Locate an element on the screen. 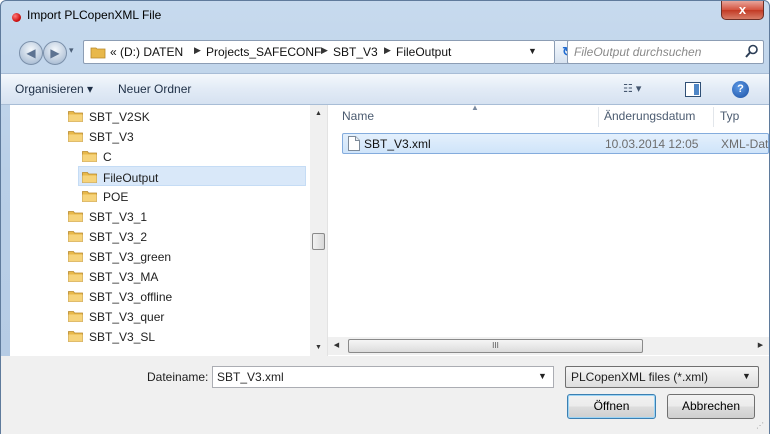 This screenshot has width=770, height=434. tree-item-label: SBT_V3 is located at coordinates (111, 136).